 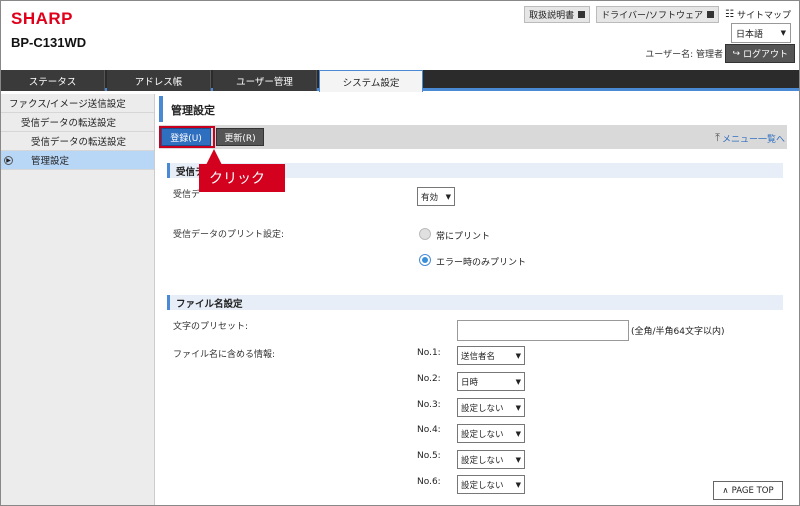 I want to click on preset-hint: (全角/半角64文字以内), so click(x=678, y=332).